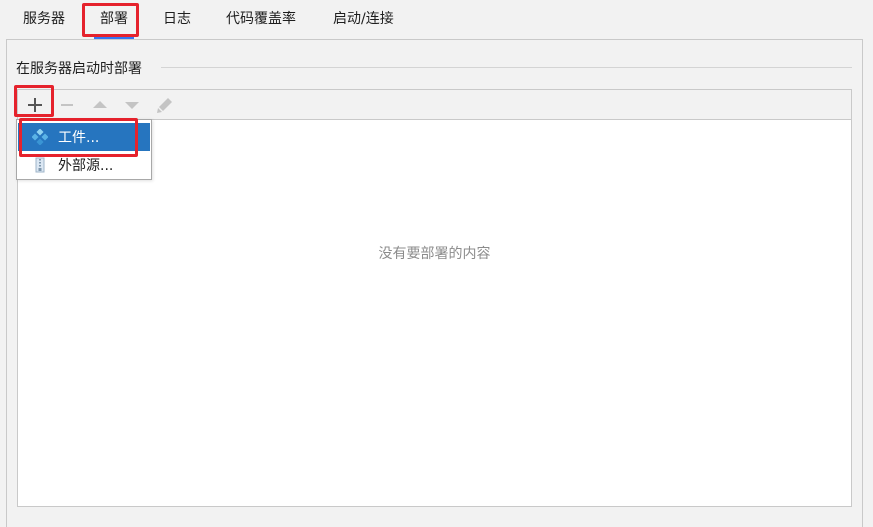 The height and width of the screenshot is (527, 873). I want to click on tab-code-coverage: 代码覆盖率, so click(261, 20).